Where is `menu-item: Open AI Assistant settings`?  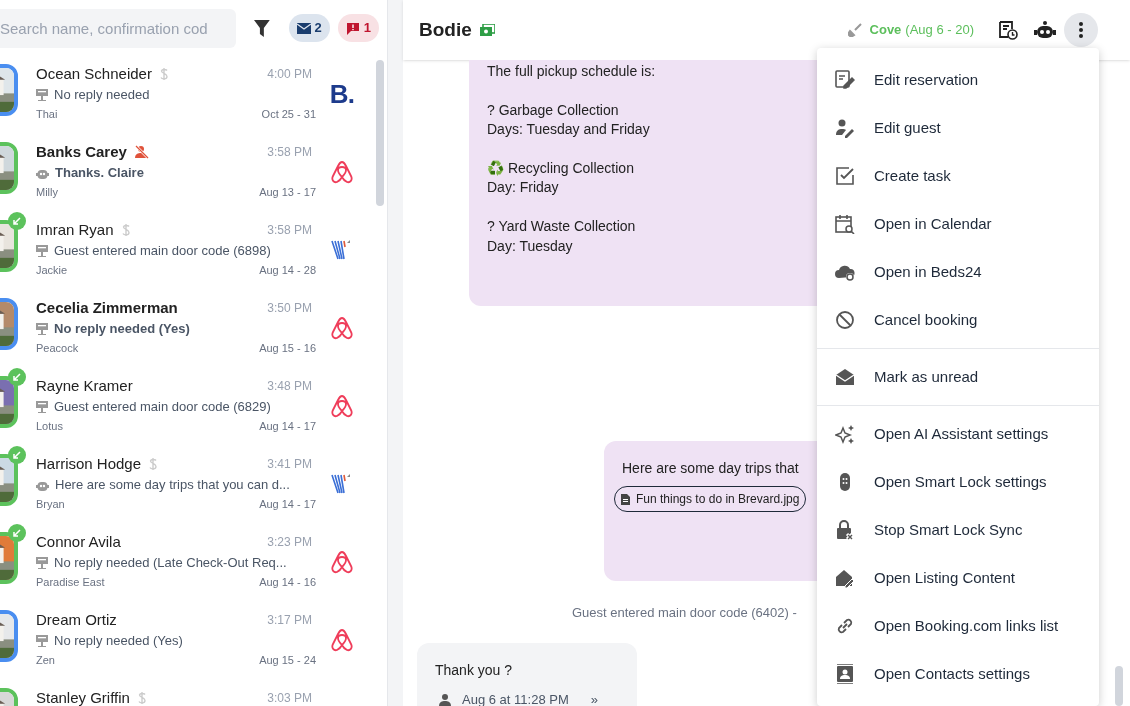
menu-item: Open AI Assistant settings is located at coordinates (958, 434).